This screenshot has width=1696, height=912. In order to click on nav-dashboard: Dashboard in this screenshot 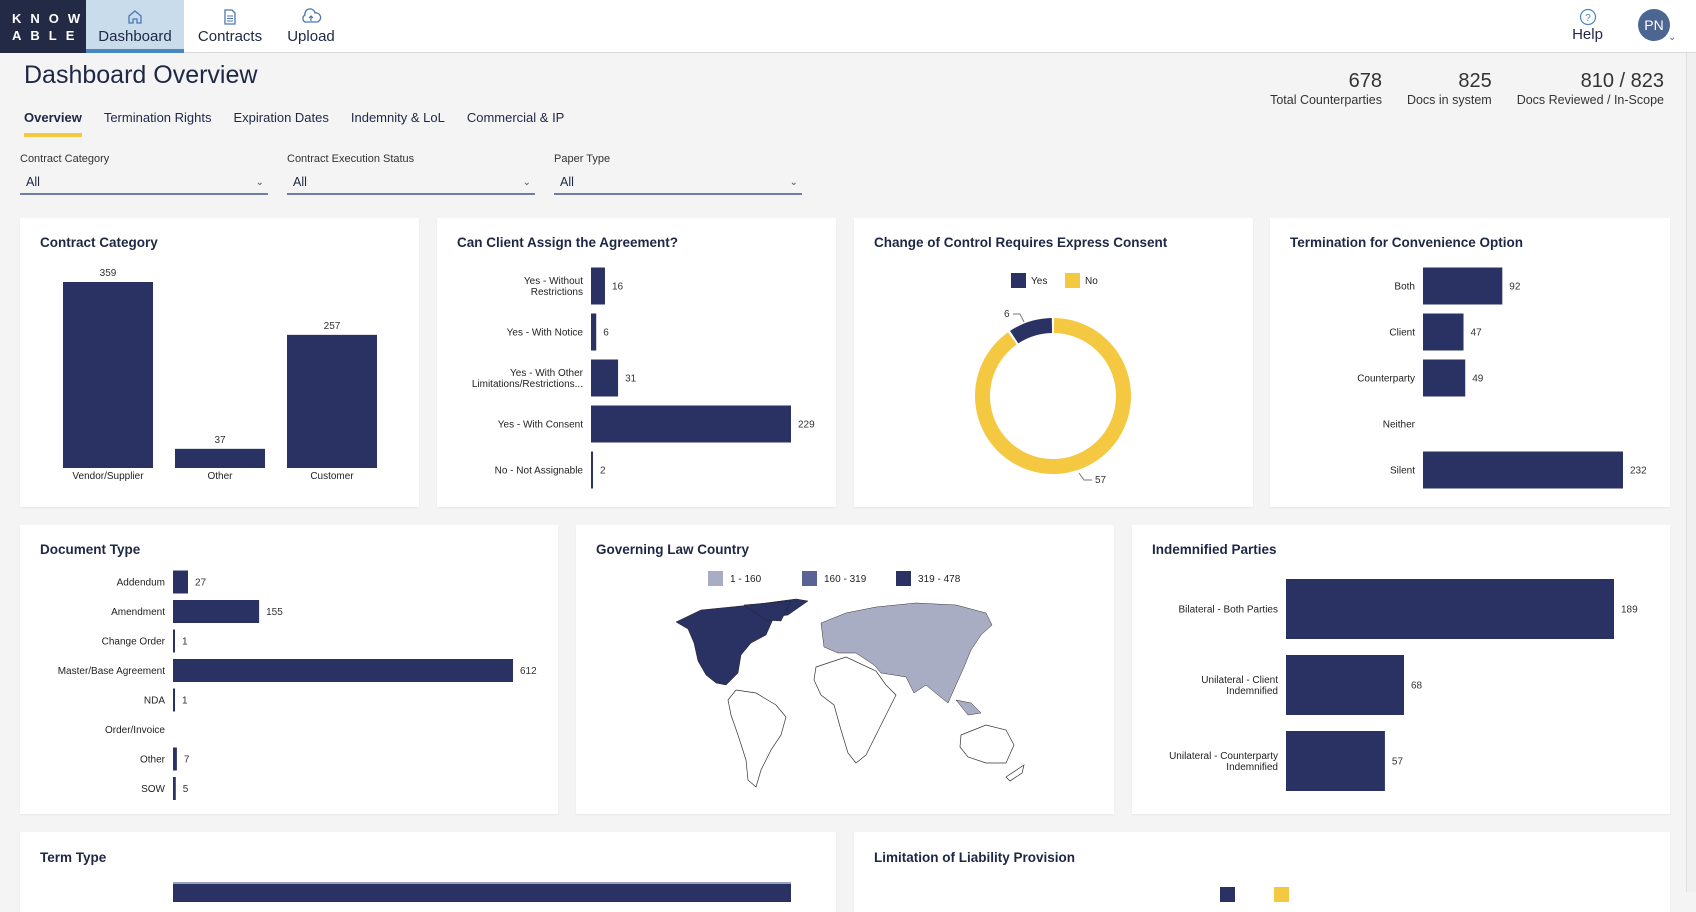, I will do `click(135, 26)`.